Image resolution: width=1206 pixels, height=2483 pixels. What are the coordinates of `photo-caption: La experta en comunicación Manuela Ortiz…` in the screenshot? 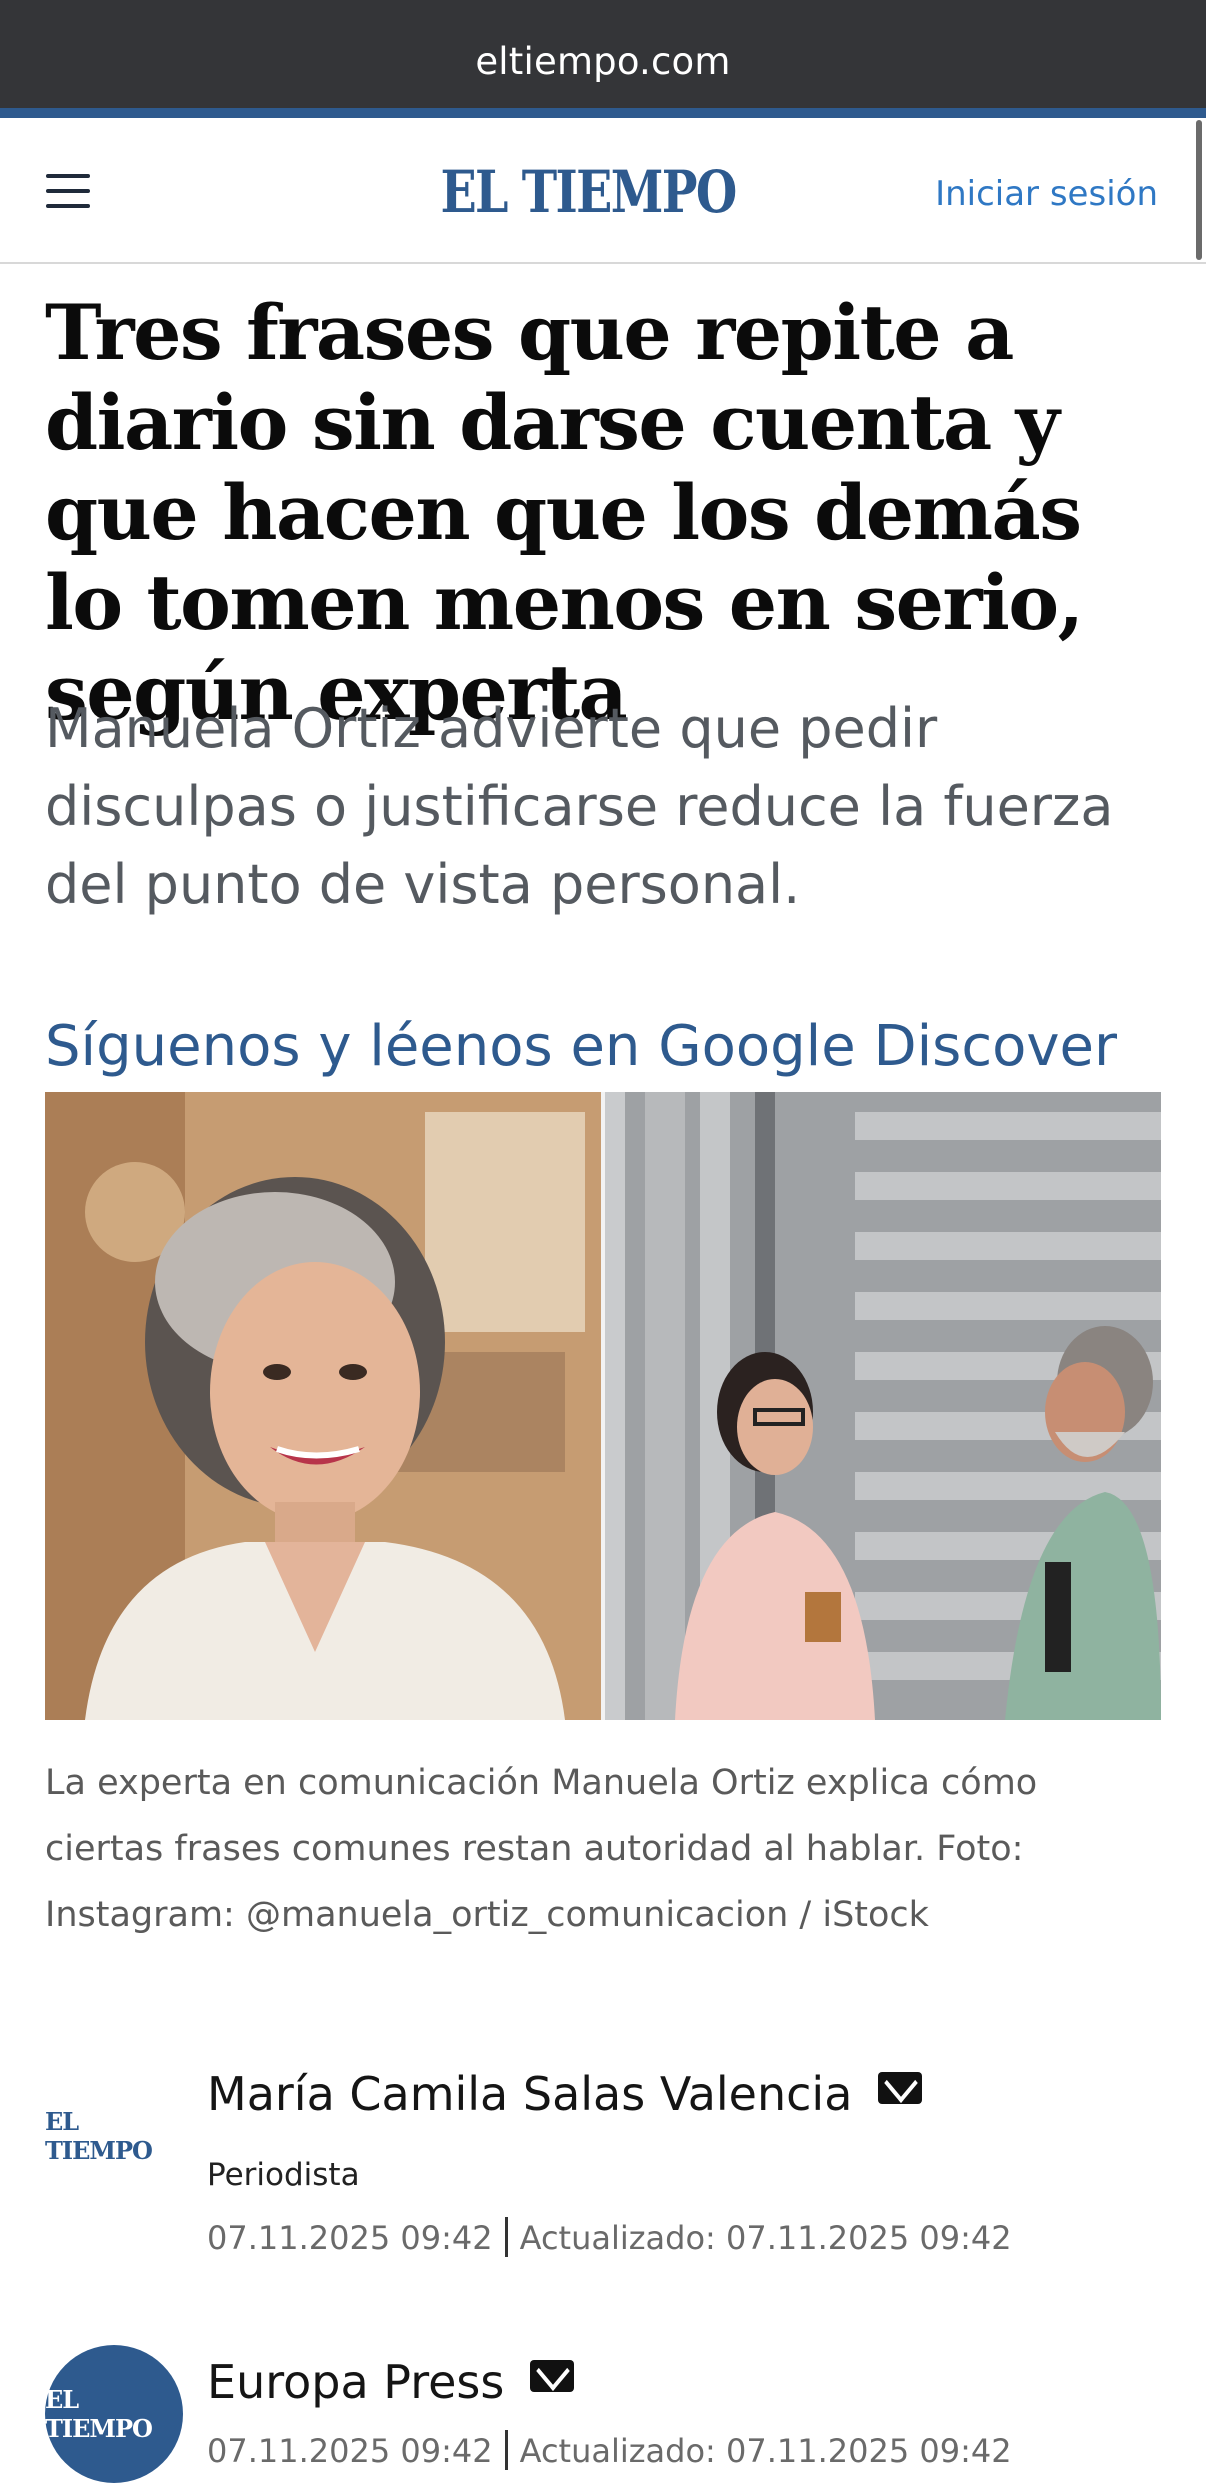 It's located at (541, 1849).